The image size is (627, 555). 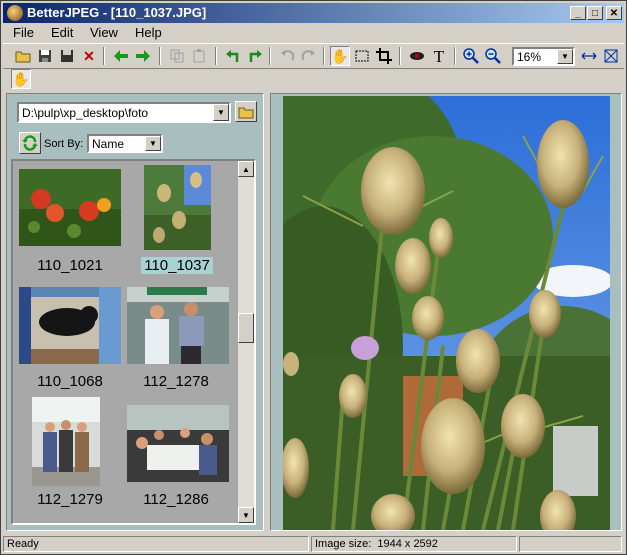 I want to click on minimize-button: _, so click(x=578, y=13).